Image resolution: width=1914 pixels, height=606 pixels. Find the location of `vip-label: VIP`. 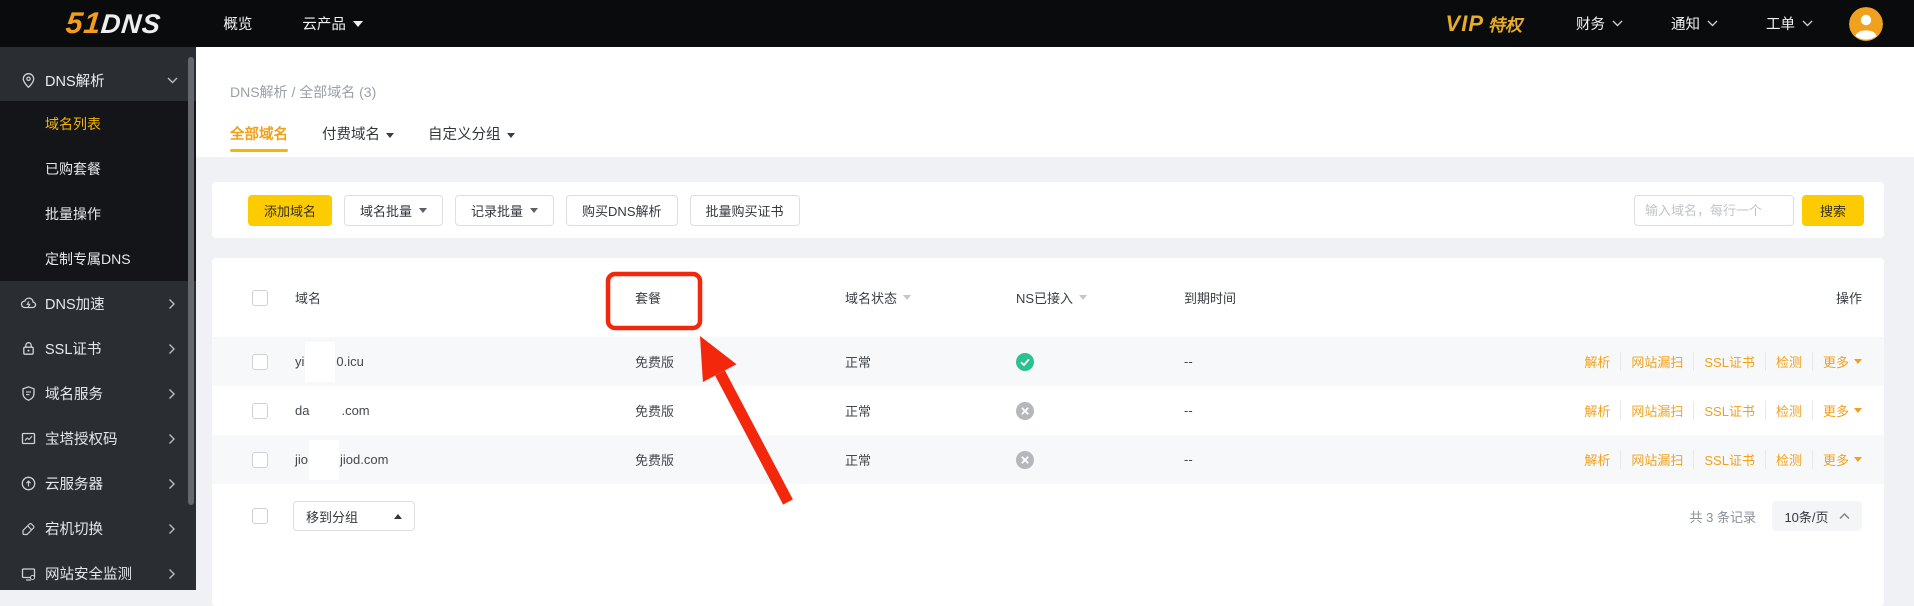

vip-label: VIP is located at coordinates (1464, 23).